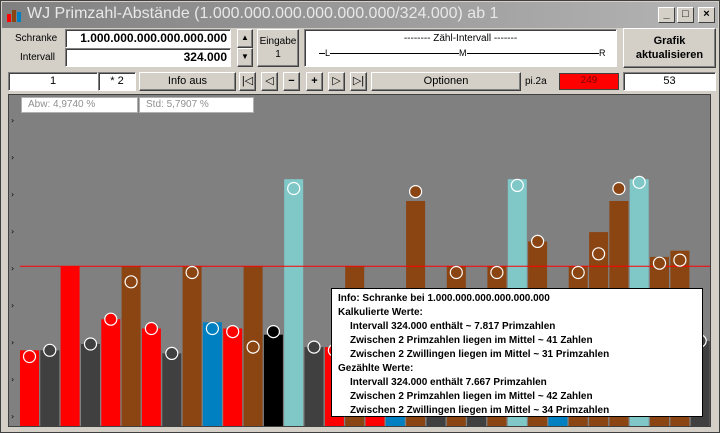 The image size is (720, 433). What do you see at coordinates (117, 81) in the screenshot?
I see `multiplier-field: * 2` at bounding box center [117, 81].